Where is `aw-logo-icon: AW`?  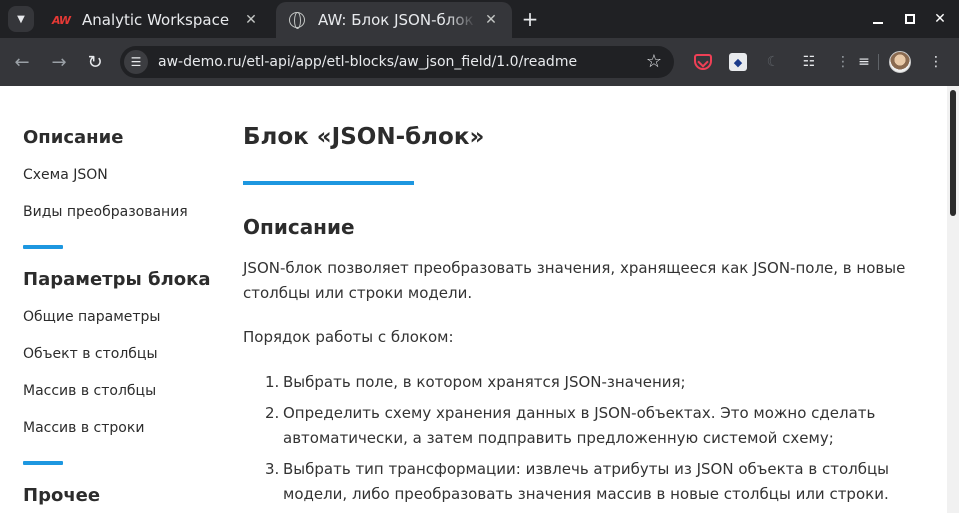
aw-logo-icon: AW is located at coordinates (61, 20).